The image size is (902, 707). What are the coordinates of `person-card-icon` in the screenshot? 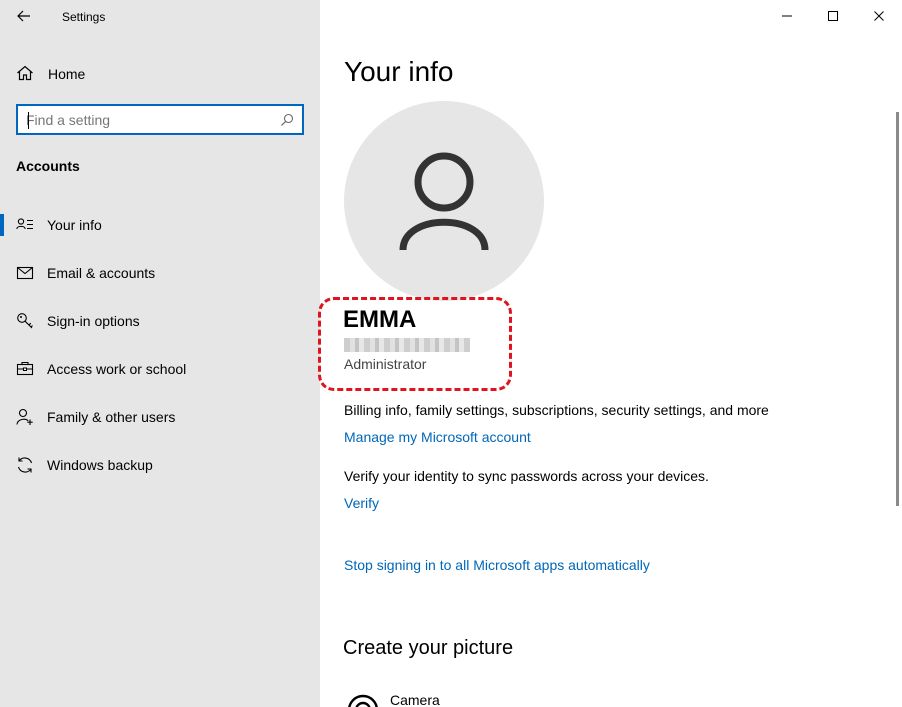 It's located at (24, 224).